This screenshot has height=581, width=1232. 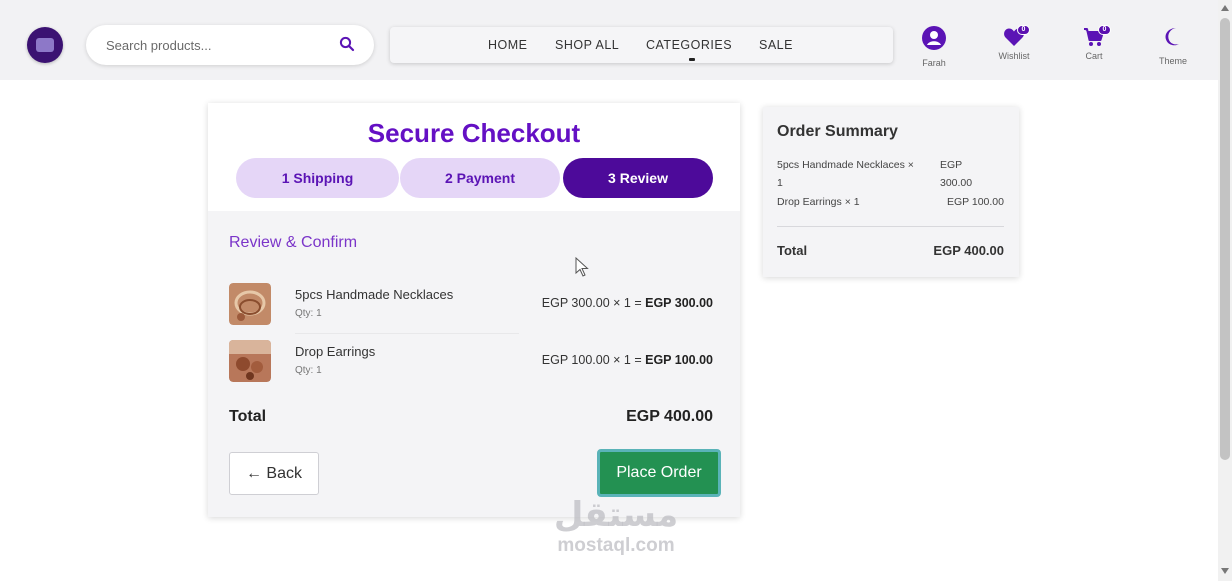 What do you see at coordinates (689, 45) in the screenshot?
I see `nav-categories: CATEGORIES` at bounding box center [689, 45].